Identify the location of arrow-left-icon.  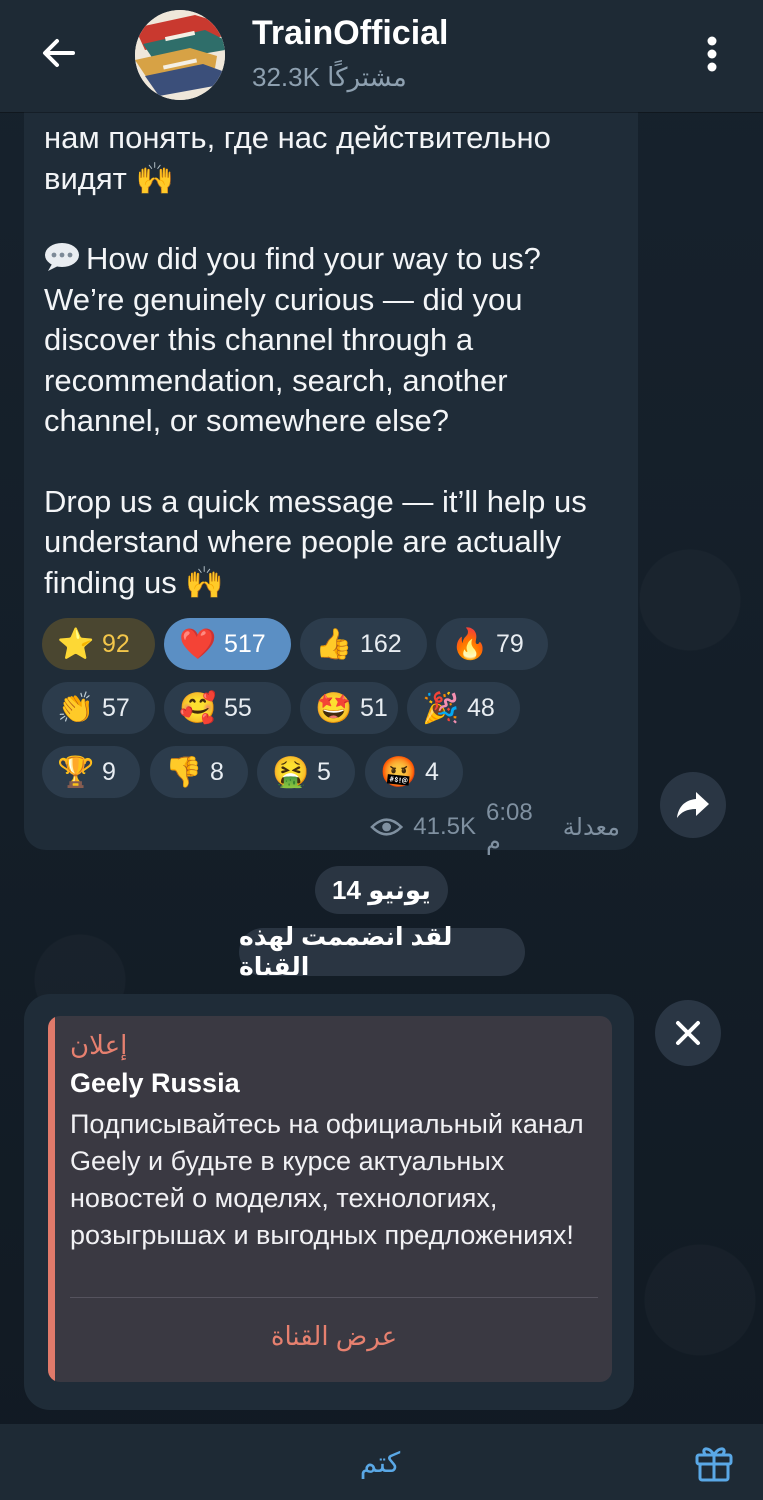
(59, 53).